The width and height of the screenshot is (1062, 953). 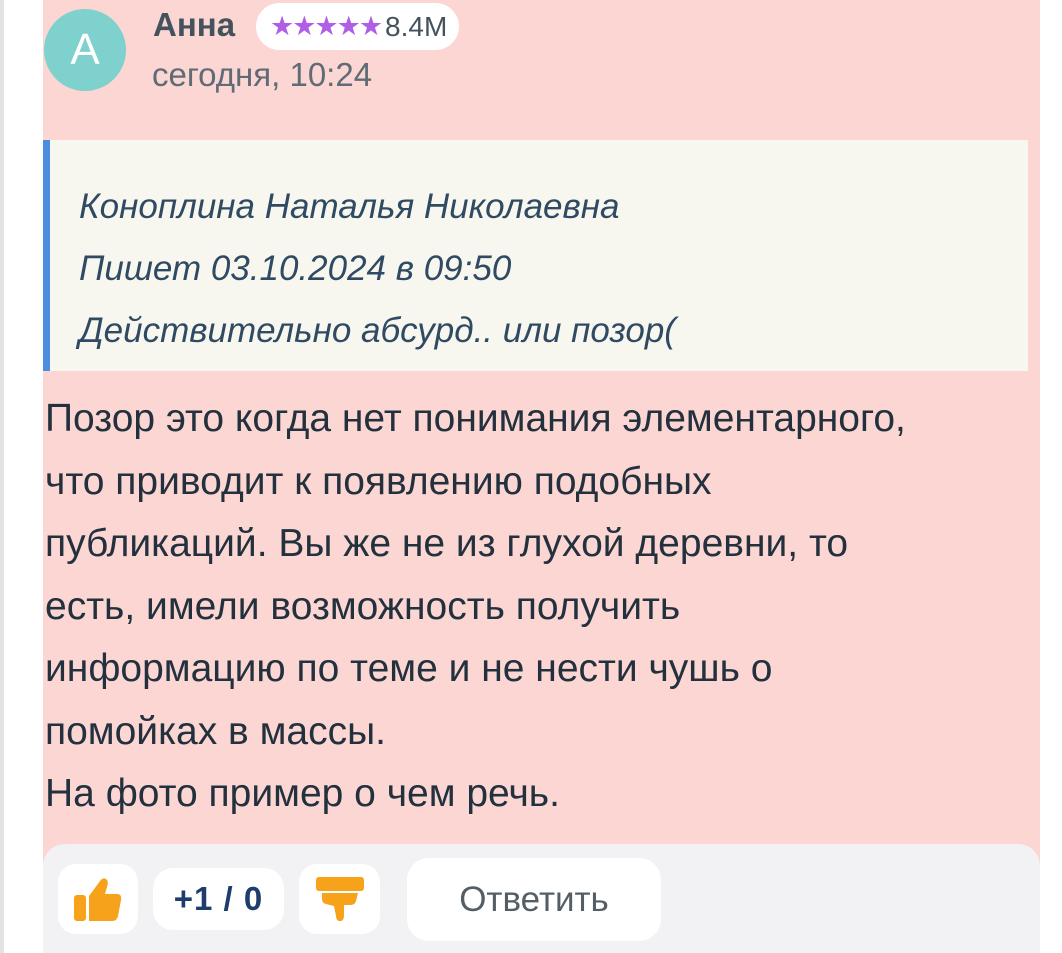 I want to click on avatar: A, so click(x=85, y=50).